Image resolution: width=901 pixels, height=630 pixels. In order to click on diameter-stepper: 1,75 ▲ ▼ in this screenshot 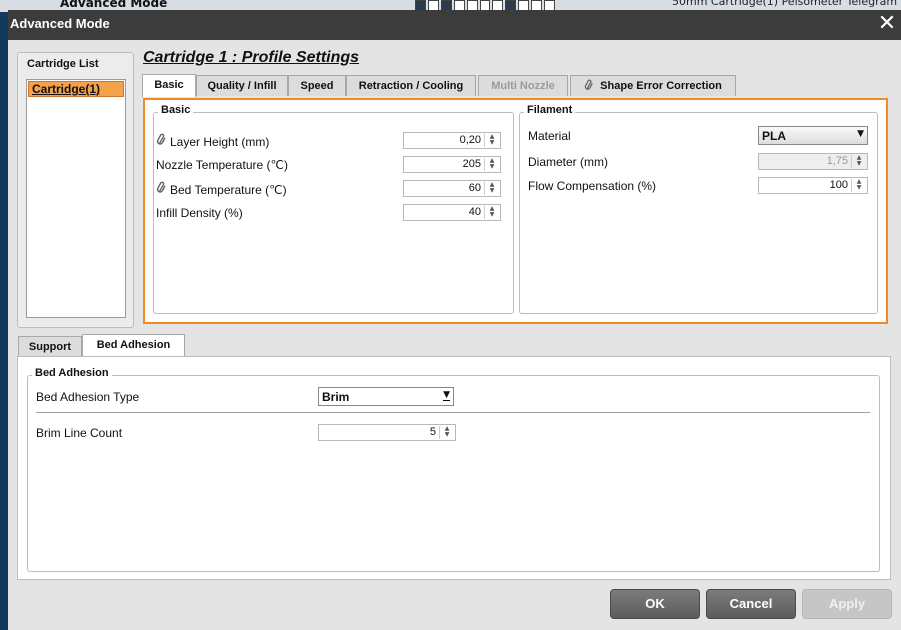, I will do `click(813, 161)`.